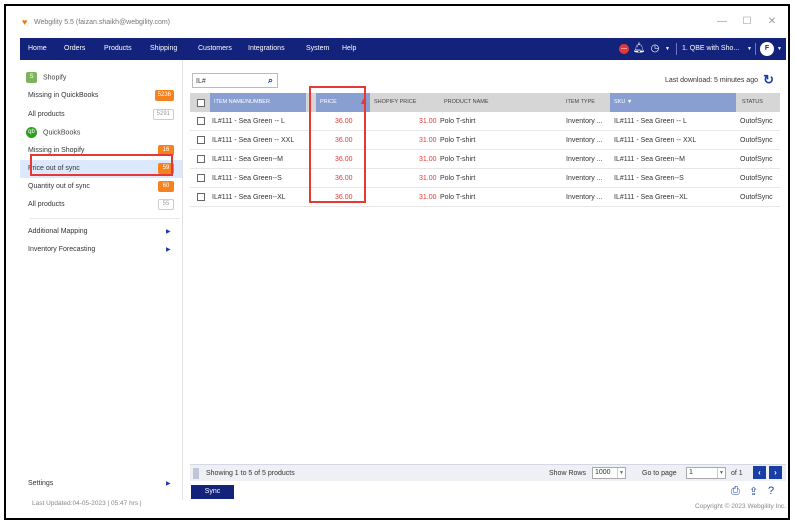  I want to click on show-rows-select: 1000 ▼, so click(609, 473).